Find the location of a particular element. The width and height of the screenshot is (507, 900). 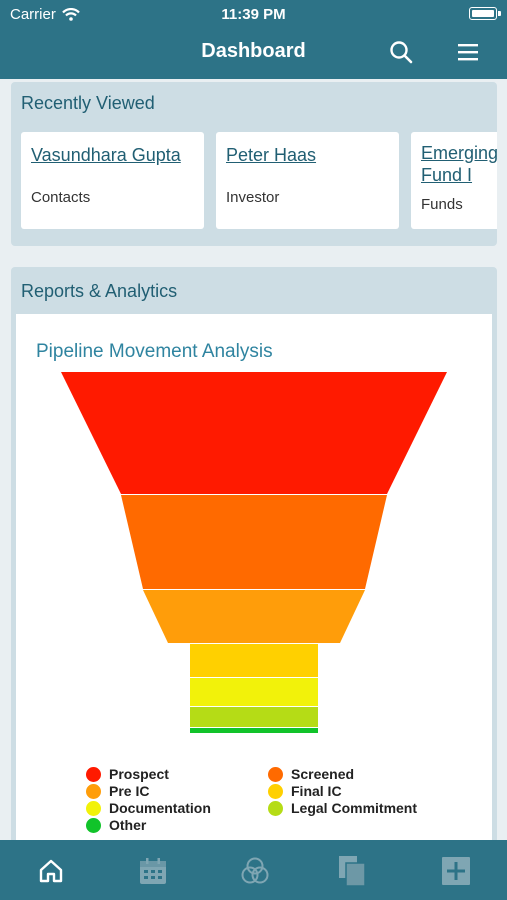

legend-item: Legal Commitment is located at coordinates (342, 808).